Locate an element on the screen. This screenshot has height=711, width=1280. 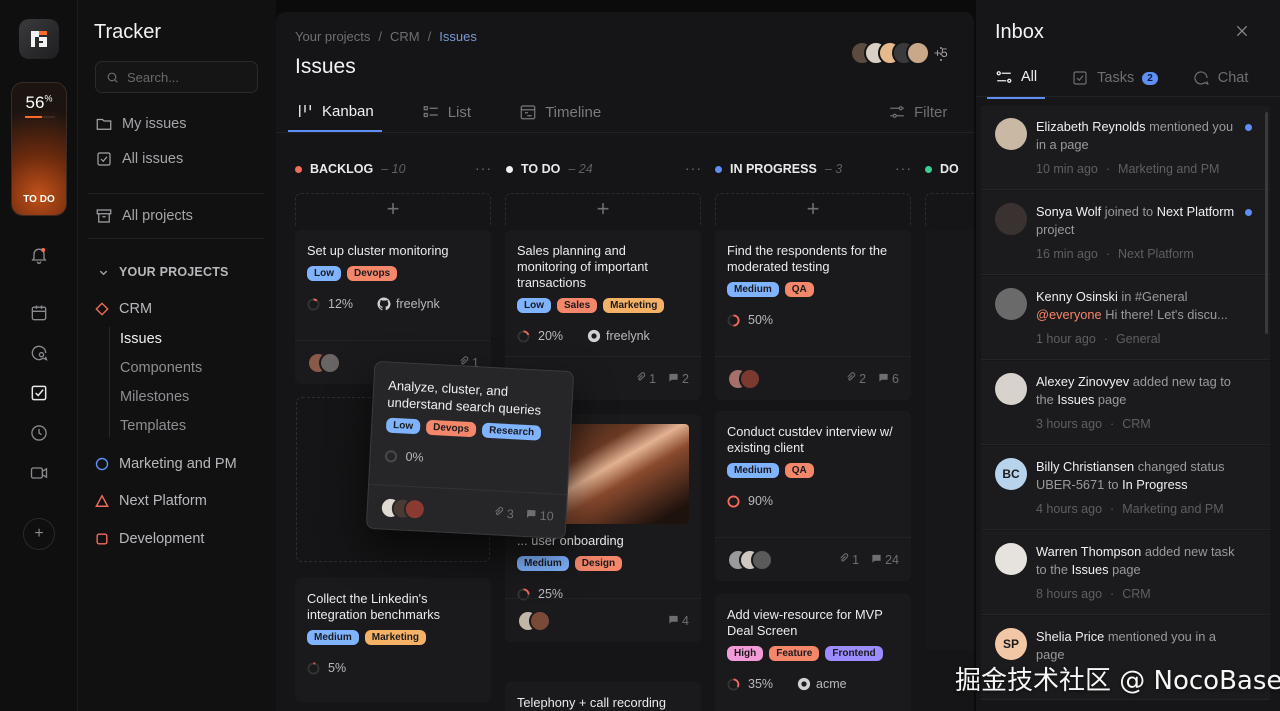
inbox-scrollbar is located at coordinates (1266, 223).